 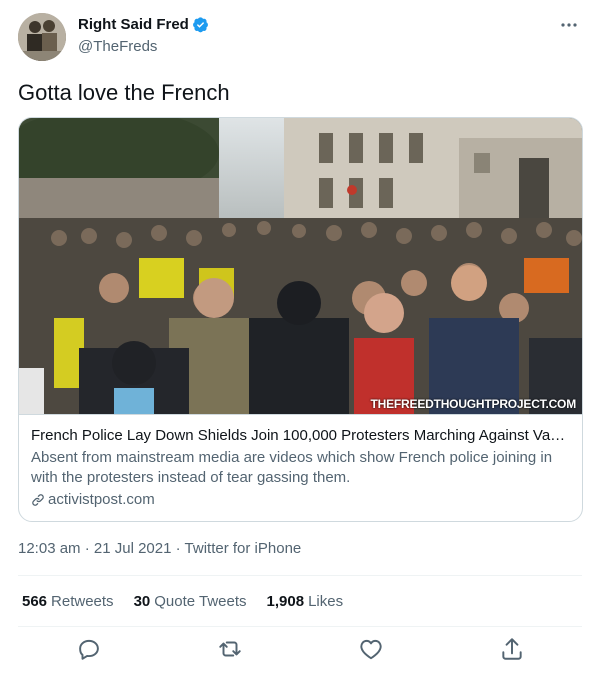 What do you see at coordinates (38, 500) in the screenshot?
I see `link-icon` at bounding box center [38, 500].